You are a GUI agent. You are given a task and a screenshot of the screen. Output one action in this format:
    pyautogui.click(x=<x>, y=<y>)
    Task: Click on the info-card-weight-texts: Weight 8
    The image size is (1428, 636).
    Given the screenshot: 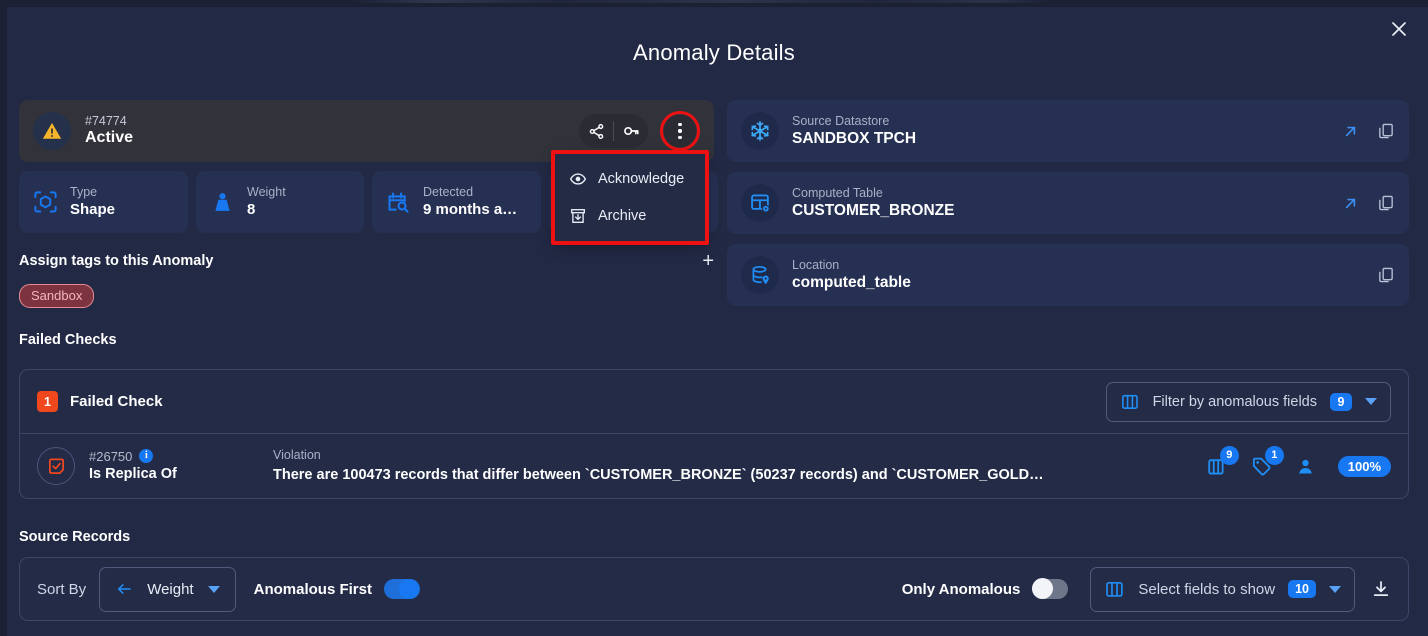 What is the action you would take?
    pyautogui.click(x=266, y=202)
    